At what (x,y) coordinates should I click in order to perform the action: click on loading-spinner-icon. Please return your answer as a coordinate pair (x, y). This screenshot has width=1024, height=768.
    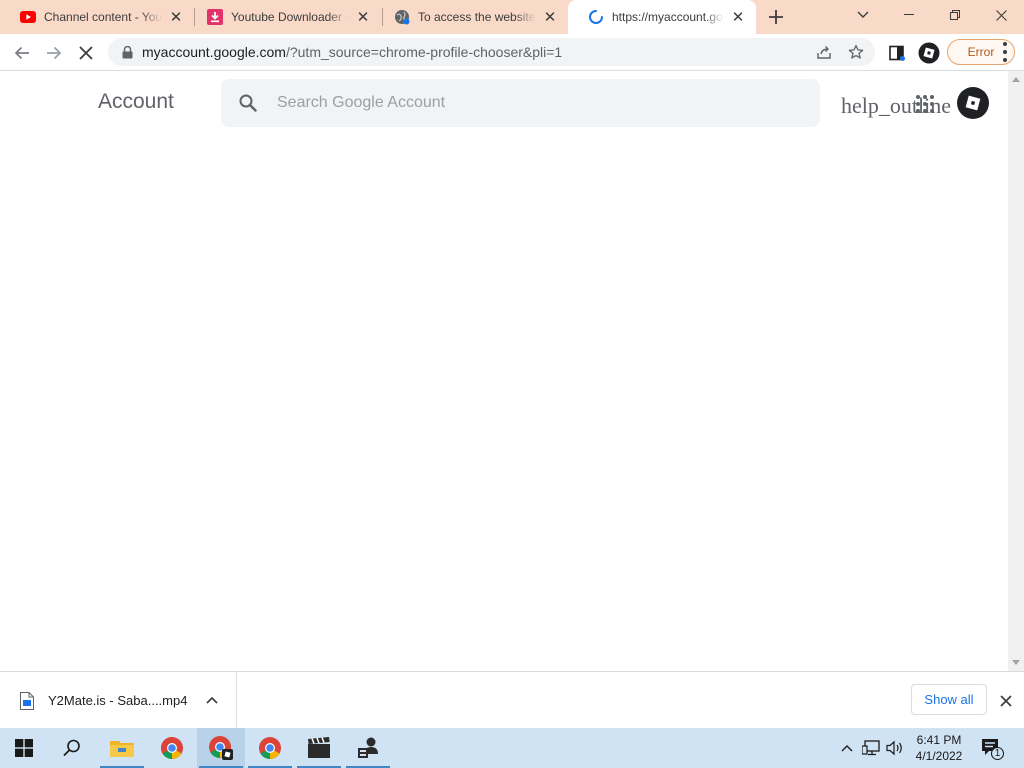
    Looking at the image, I should click on (596, 17).